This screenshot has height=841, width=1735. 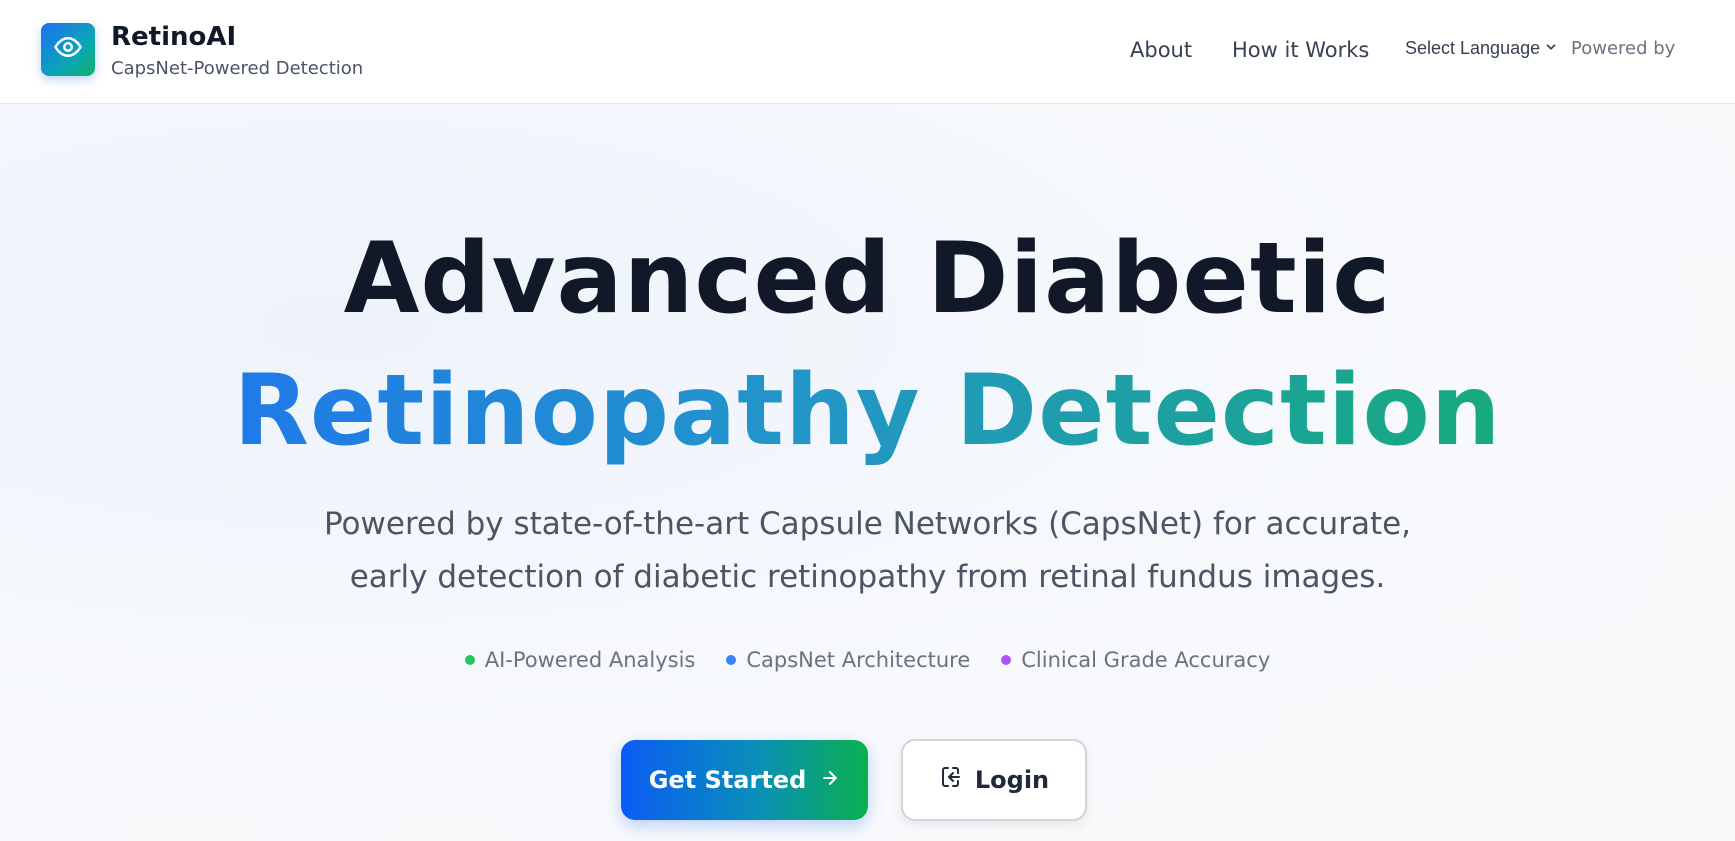 I want to click on feature-label: CapsNet Architecture, so click(x=858, y=660).